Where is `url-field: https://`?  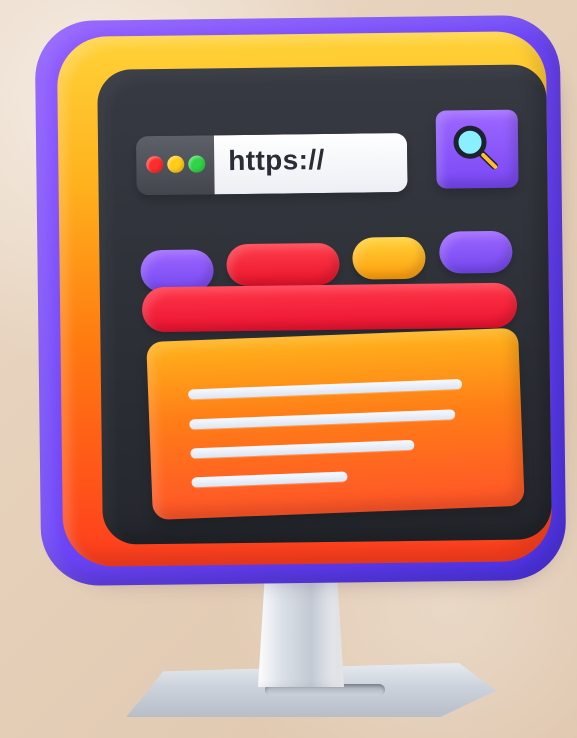
url-field: https:// is located at coordinates (310, 163).